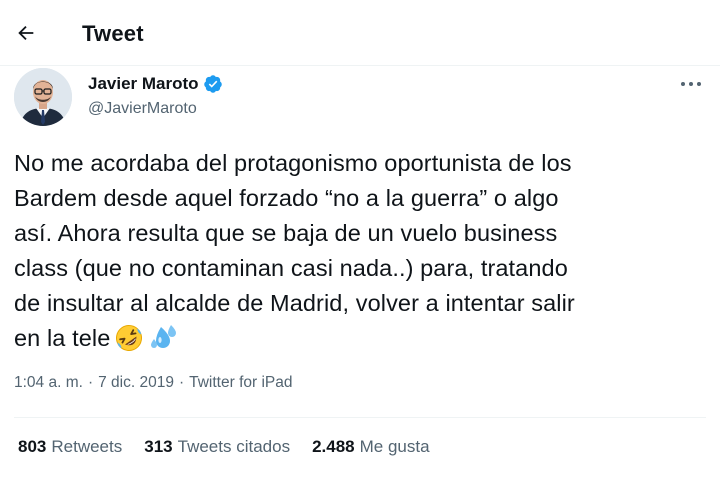 Image resolution: width=720 pixels, height=480 pixels. I want to click on back-button, so click(26, 33).